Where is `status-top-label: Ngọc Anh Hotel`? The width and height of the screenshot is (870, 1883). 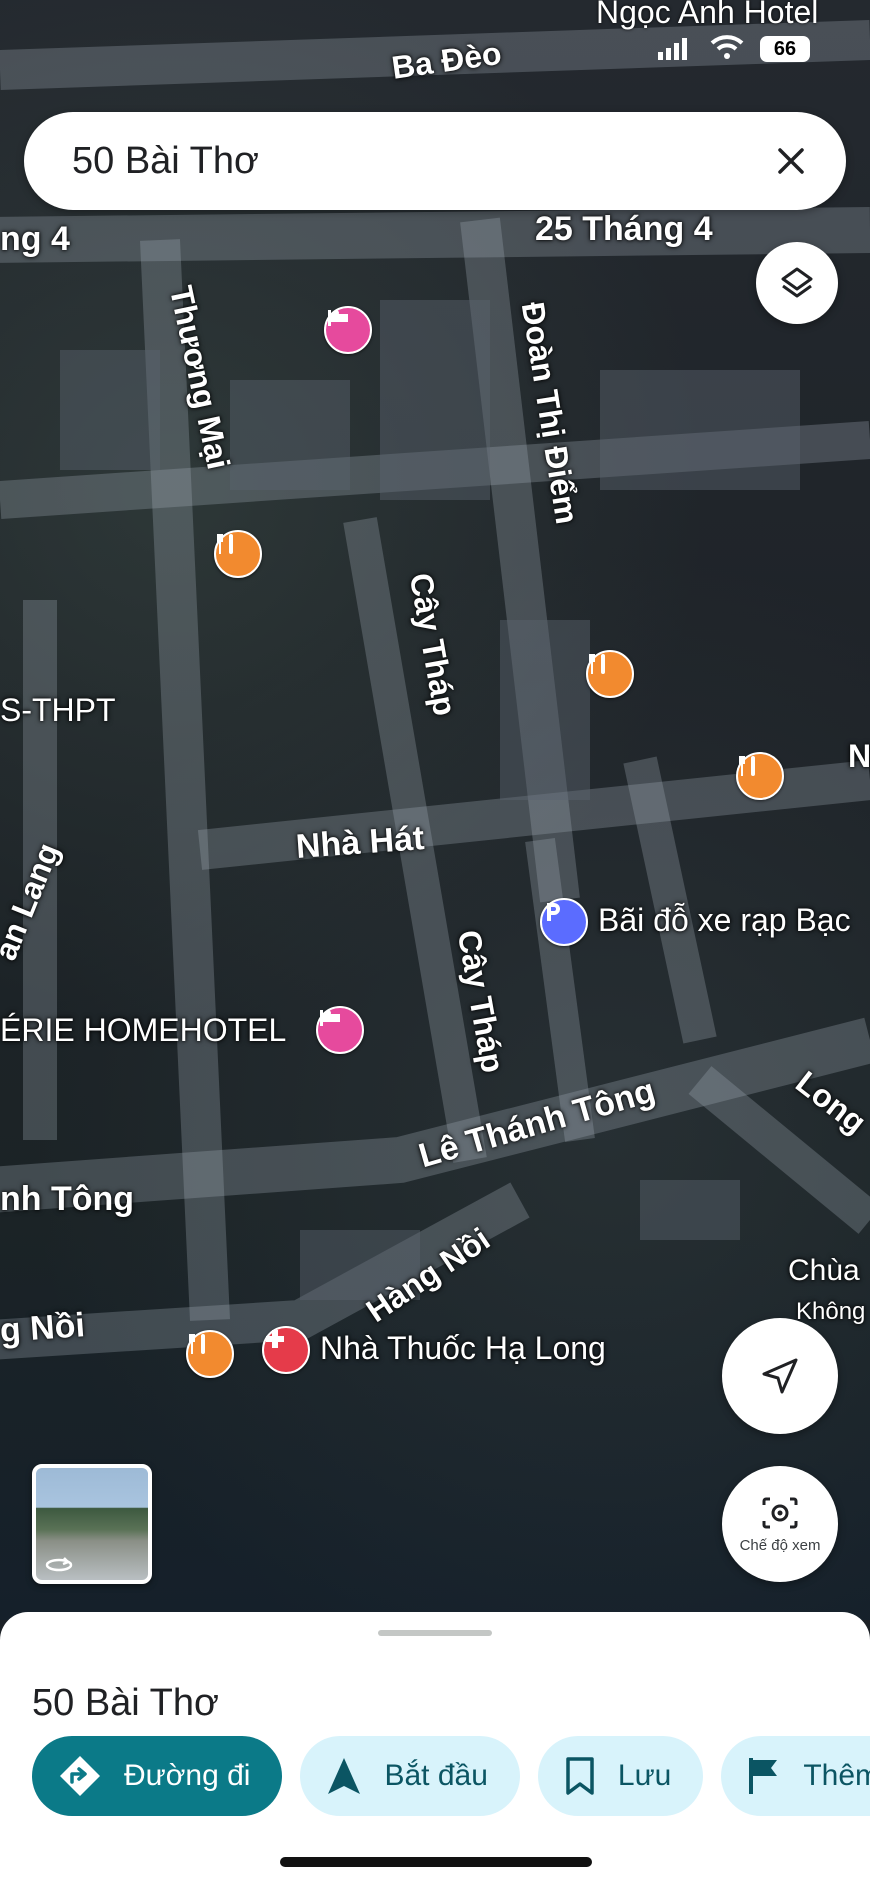 status-top-label: Ngọc Anh Hotel is located at coordinates (707, 15).